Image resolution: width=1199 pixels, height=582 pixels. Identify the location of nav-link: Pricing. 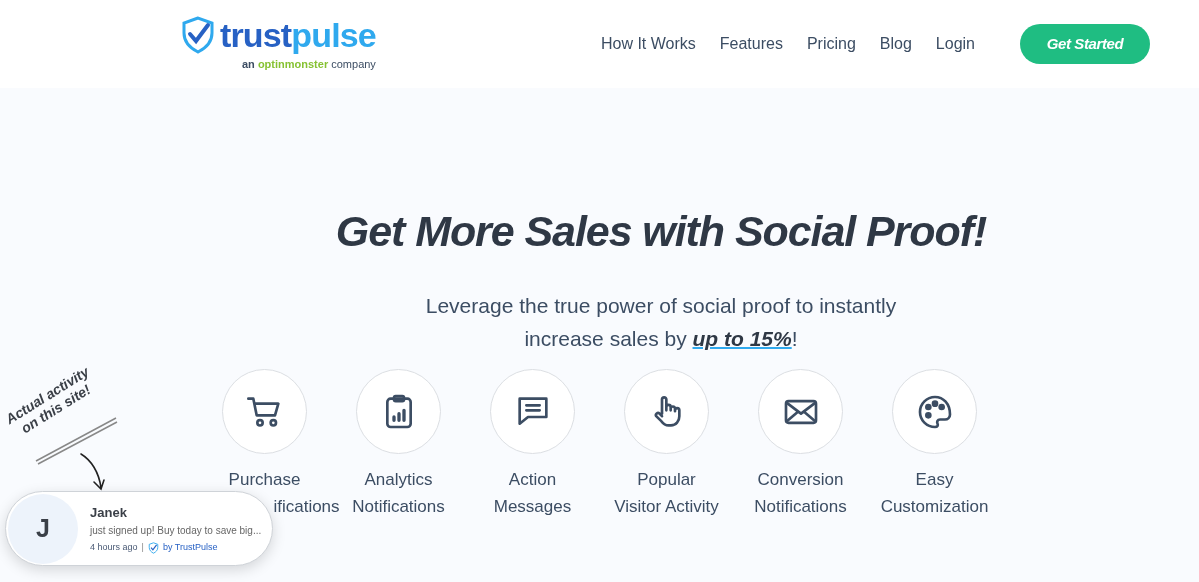
(831, 44).